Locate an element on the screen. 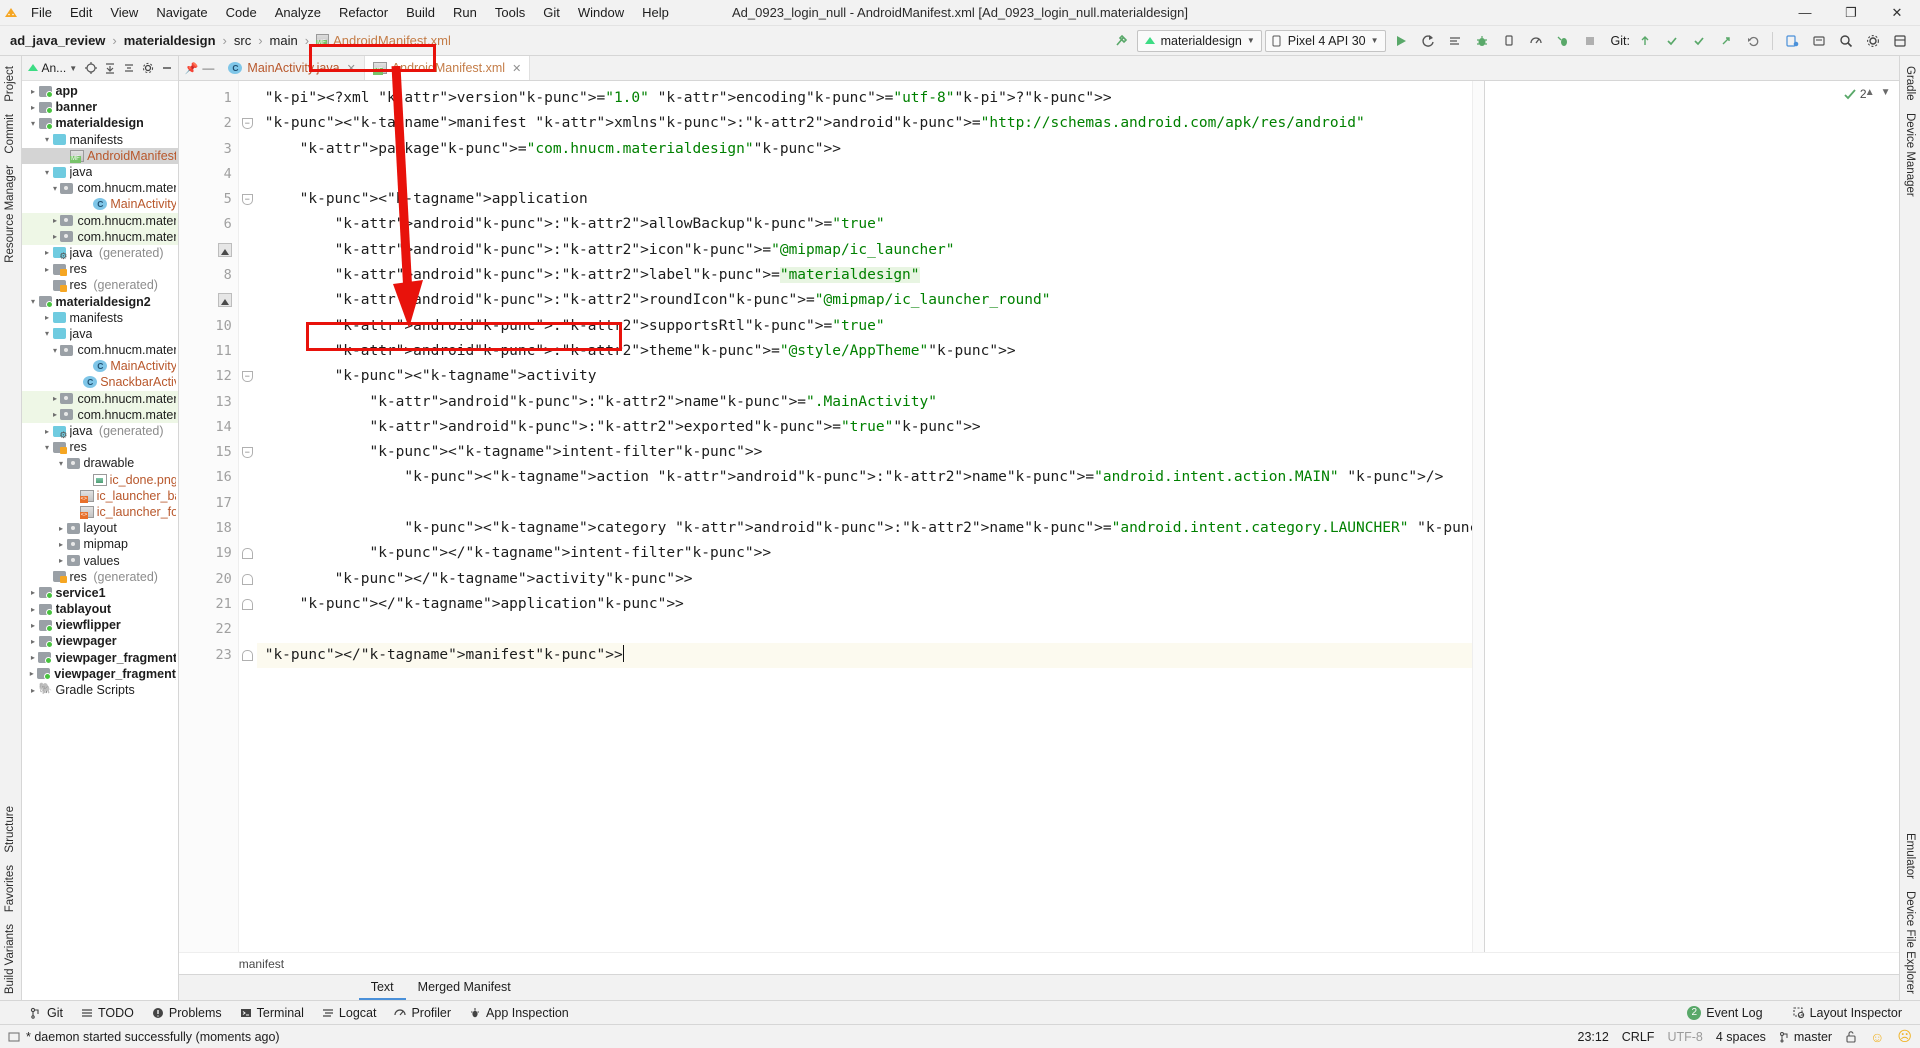 The height and width of the screenshot is (1048, 1920). code-folding-column: − − − − is located at coordinates (247, 516).